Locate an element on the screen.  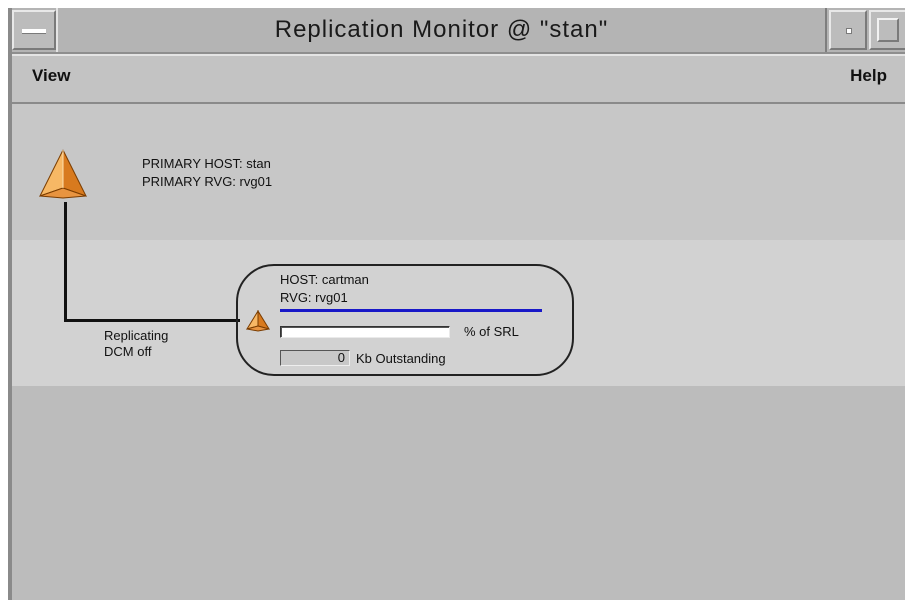
connector-vertical is located at coordinates (65, 262).